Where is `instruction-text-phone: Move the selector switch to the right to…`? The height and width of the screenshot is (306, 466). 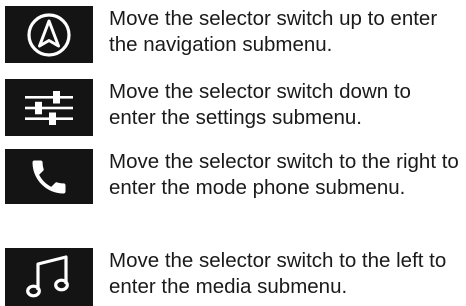 instruction-text-phone: Move the selector switch to the right to… is located at coordinates (284, 174).